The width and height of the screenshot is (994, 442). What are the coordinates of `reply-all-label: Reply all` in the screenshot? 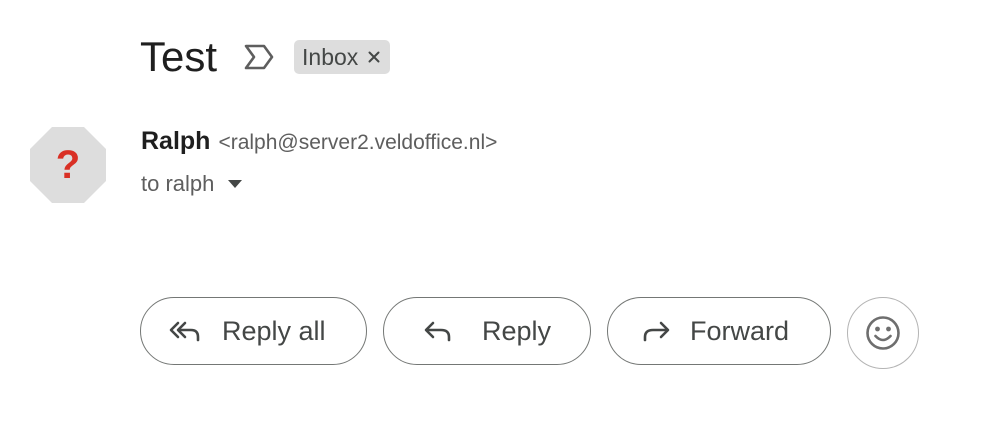 It's located at (274, 330).